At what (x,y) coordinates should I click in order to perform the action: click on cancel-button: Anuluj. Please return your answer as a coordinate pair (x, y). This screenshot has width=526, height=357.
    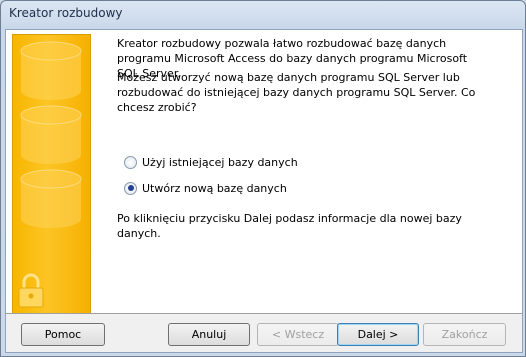
    Looking at the image, I should click on (209, 334).